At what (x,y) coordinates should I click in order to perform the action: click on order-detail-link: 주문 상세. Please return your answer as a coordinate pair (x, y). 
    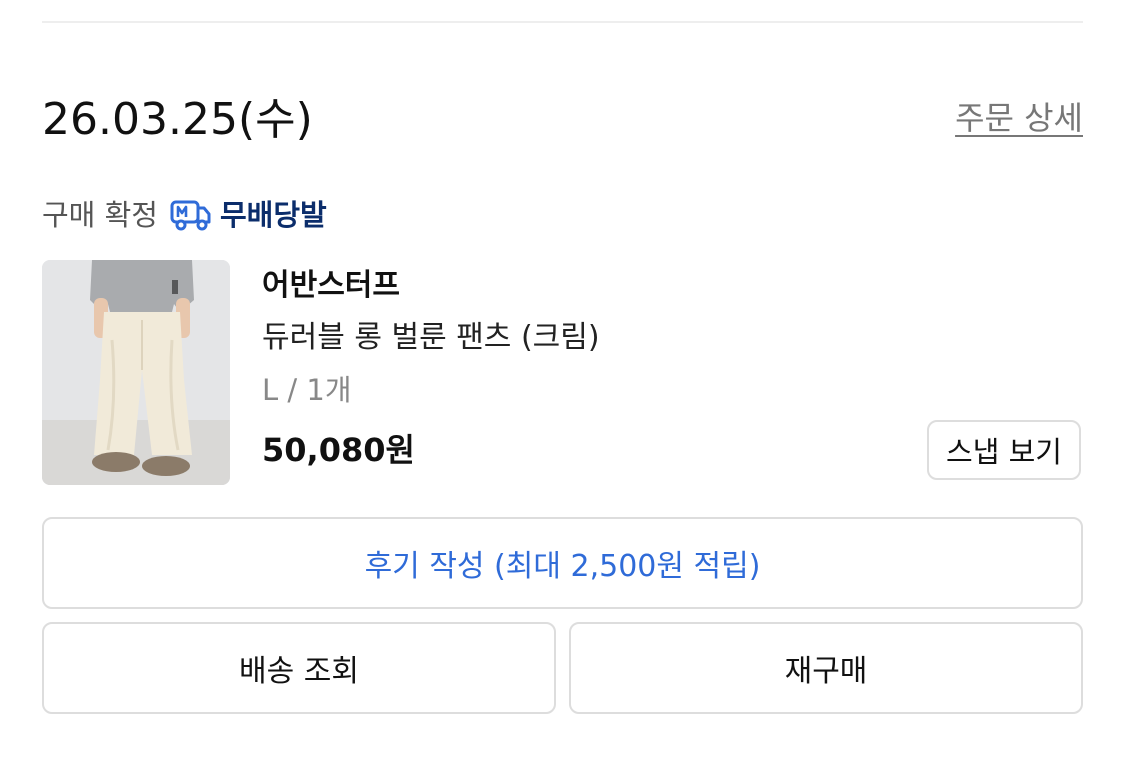
    Looking at the image, I should click on (1019, 118).